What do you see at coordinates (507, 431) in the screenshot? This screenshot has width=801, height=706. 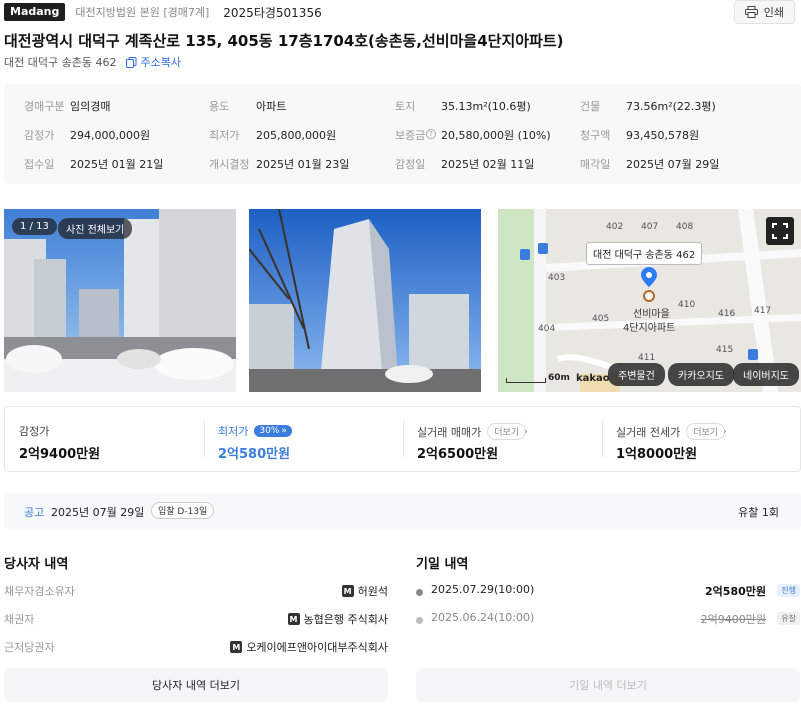 I see `trade-more-button: 더보기` at bounding box center [507, 431].